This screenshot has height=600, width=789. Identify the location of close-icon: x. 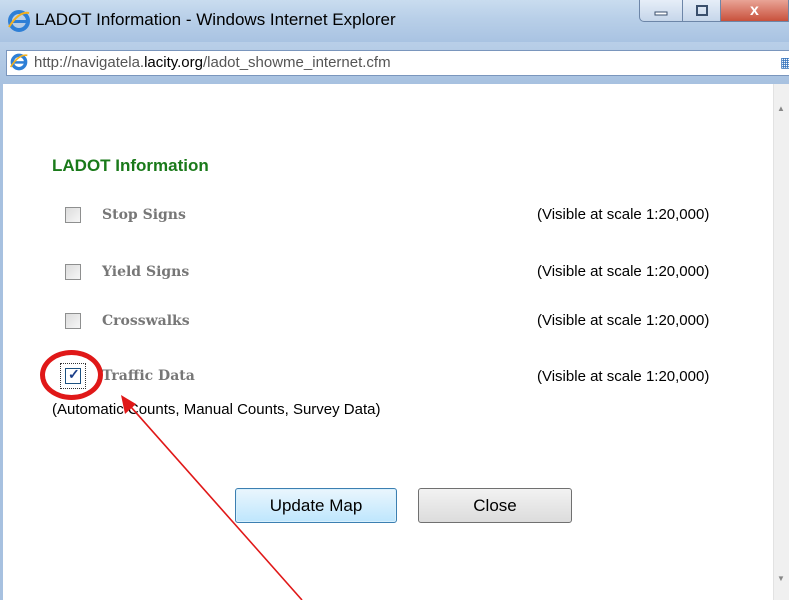
(754, 10).